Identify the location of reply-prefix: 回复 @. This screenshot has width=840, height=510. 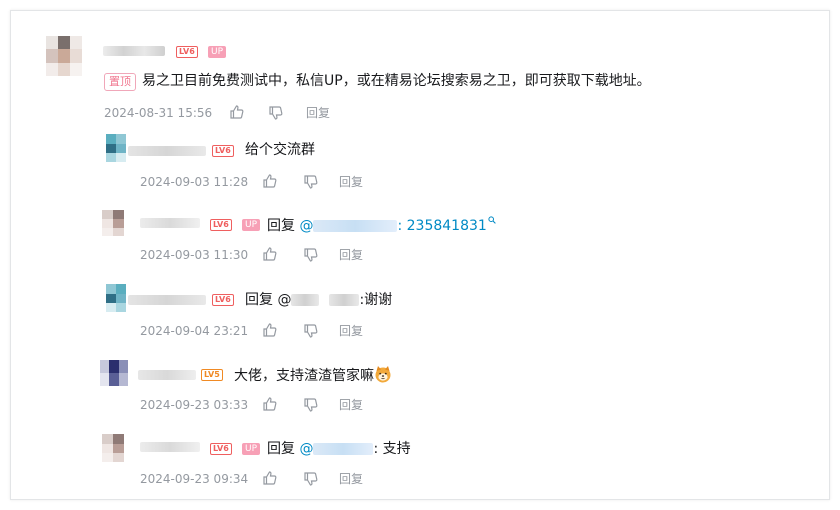
(268, 300).